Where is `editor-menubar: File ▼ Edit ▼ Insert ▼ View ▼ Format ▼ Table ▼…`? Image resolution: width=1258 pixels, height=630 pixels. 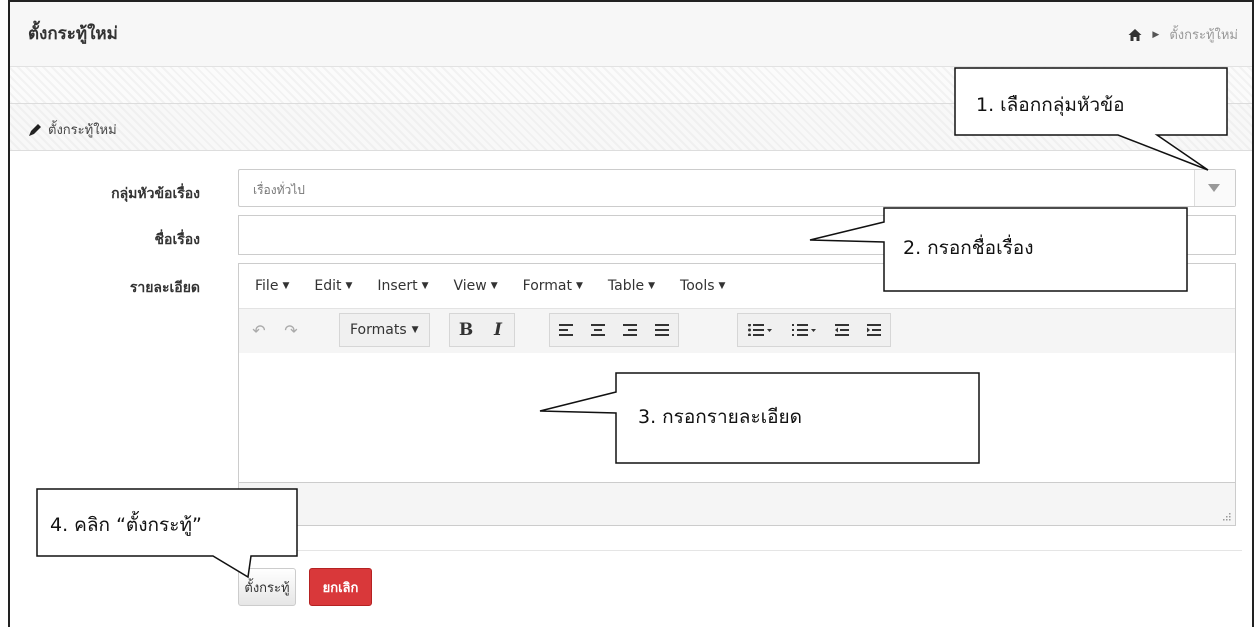 editor-menubar: File ▼ Edit ▼ Insert ▼ View ▼ Format ▼ Table ▼… is located at coordinates (737, 286).